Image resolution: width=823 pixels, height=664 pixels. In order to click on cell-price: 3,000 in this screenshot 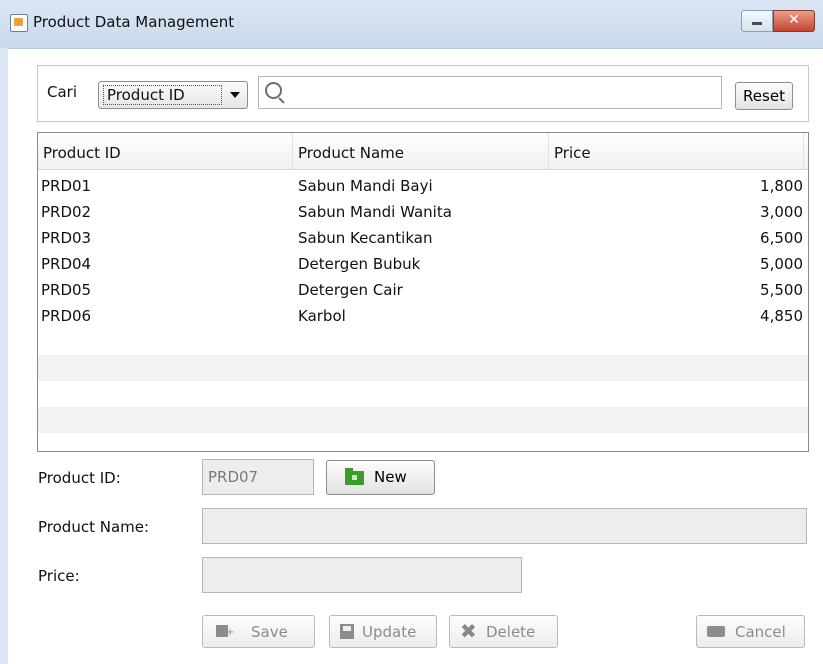, I will do `click(781, 212)`.